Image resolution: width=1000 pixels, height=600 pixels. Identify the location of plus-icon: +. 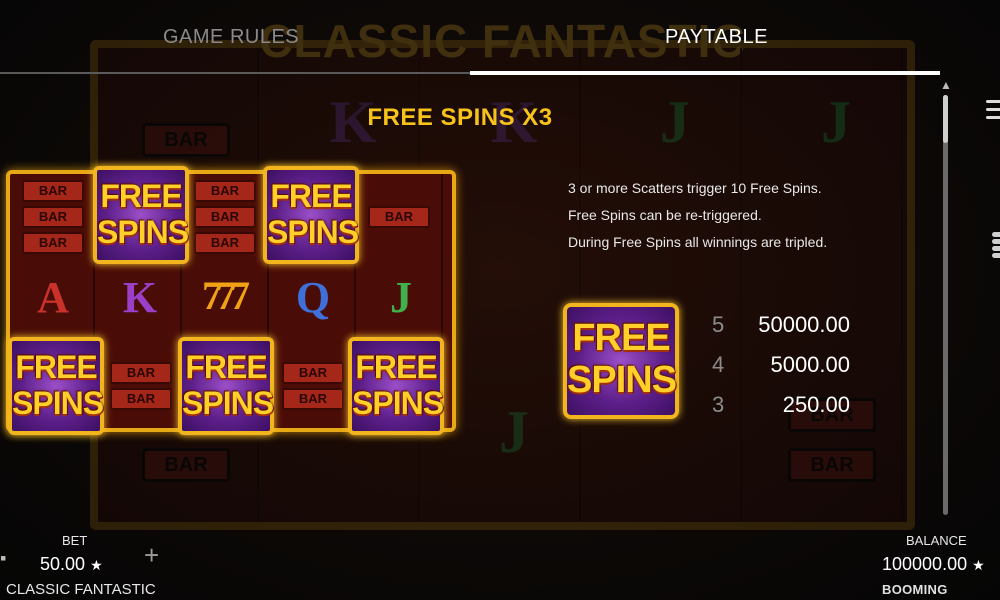
(151, 555).